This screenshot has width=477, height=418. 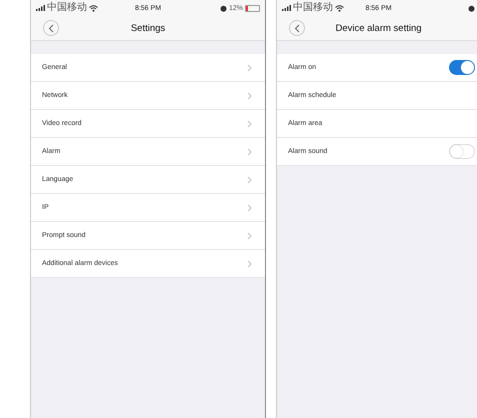 What do you see at coordinates (252, 8) in the screenshot?
I see `battery-icon` at bounding box center [252, 8].